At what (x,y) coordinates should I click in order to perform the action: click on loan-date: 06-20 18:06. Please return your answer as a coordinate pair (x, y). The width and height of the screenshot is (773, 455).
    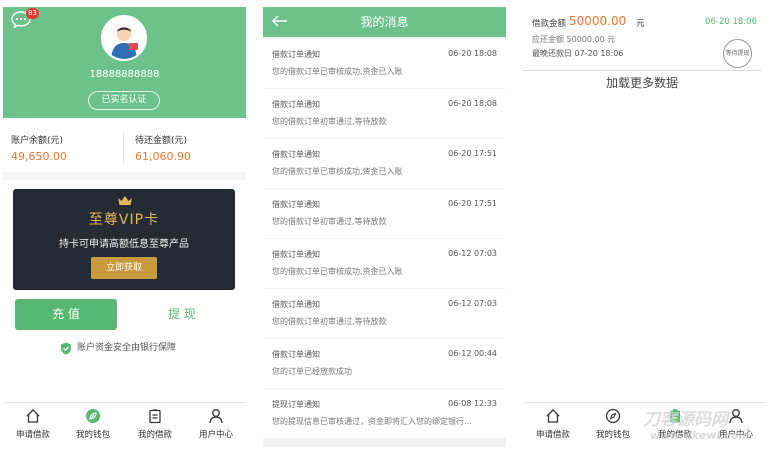
    Looking at the image, I should click on (731, 22).